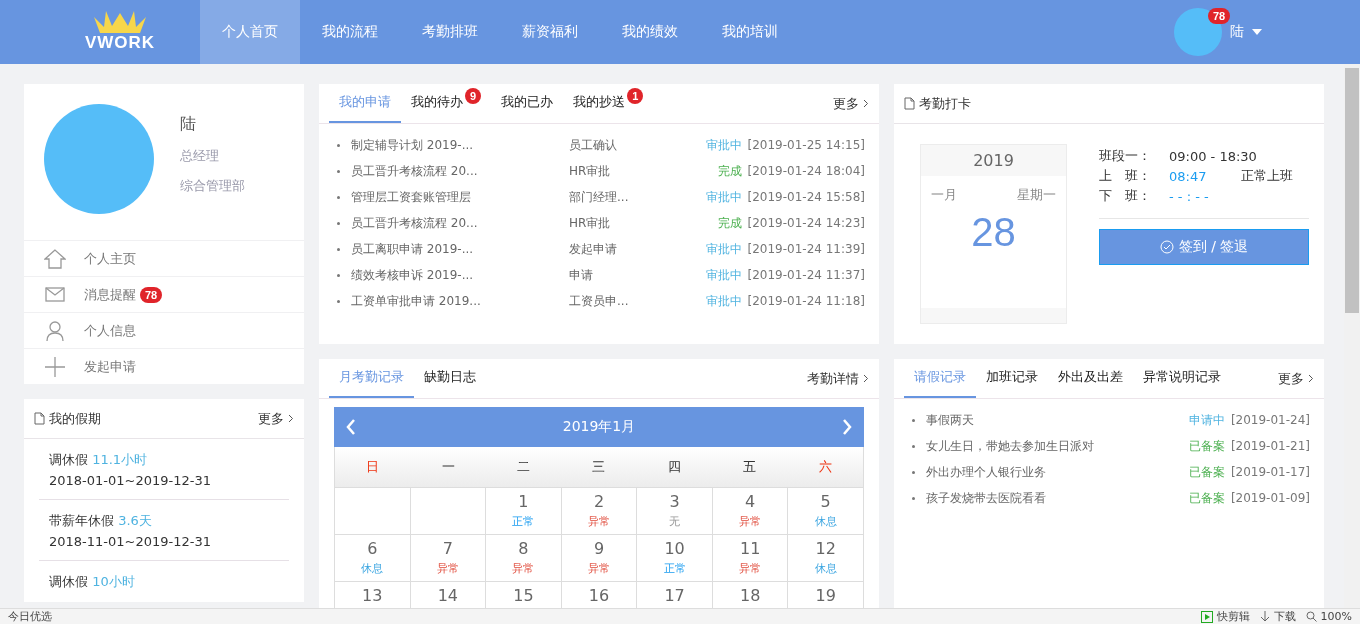 The height and width of the screenshot is (624, 1360). I want to click on profile-name: 陆, so click(188, 124).